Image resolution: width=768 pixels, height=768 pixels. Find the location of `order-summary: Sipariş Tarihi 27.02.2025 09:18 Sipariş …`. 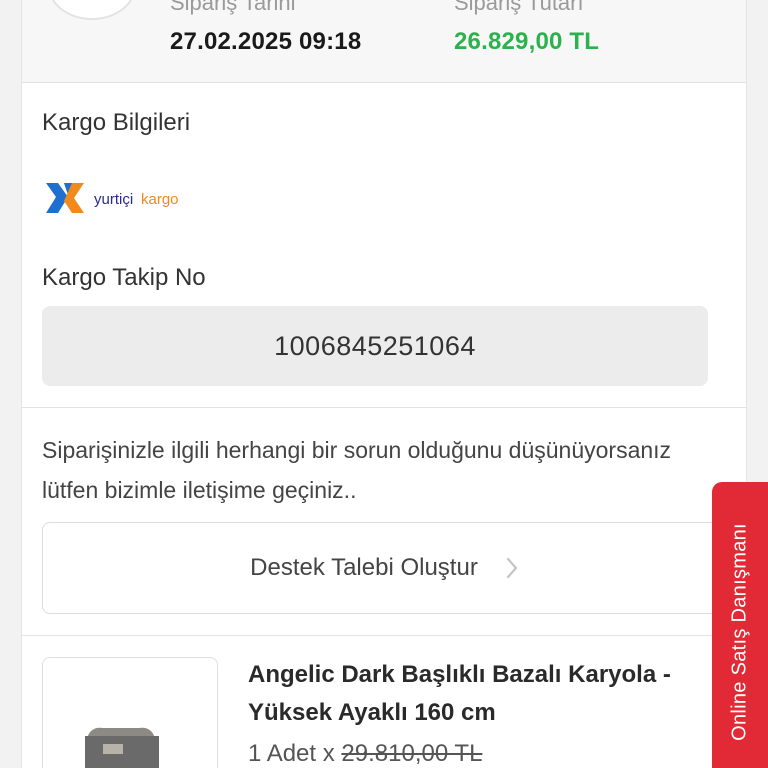

order-summary: Sipariş Tarihi 27.02.2025 09:18 Sipariş … is located at coordinates (384, 41).